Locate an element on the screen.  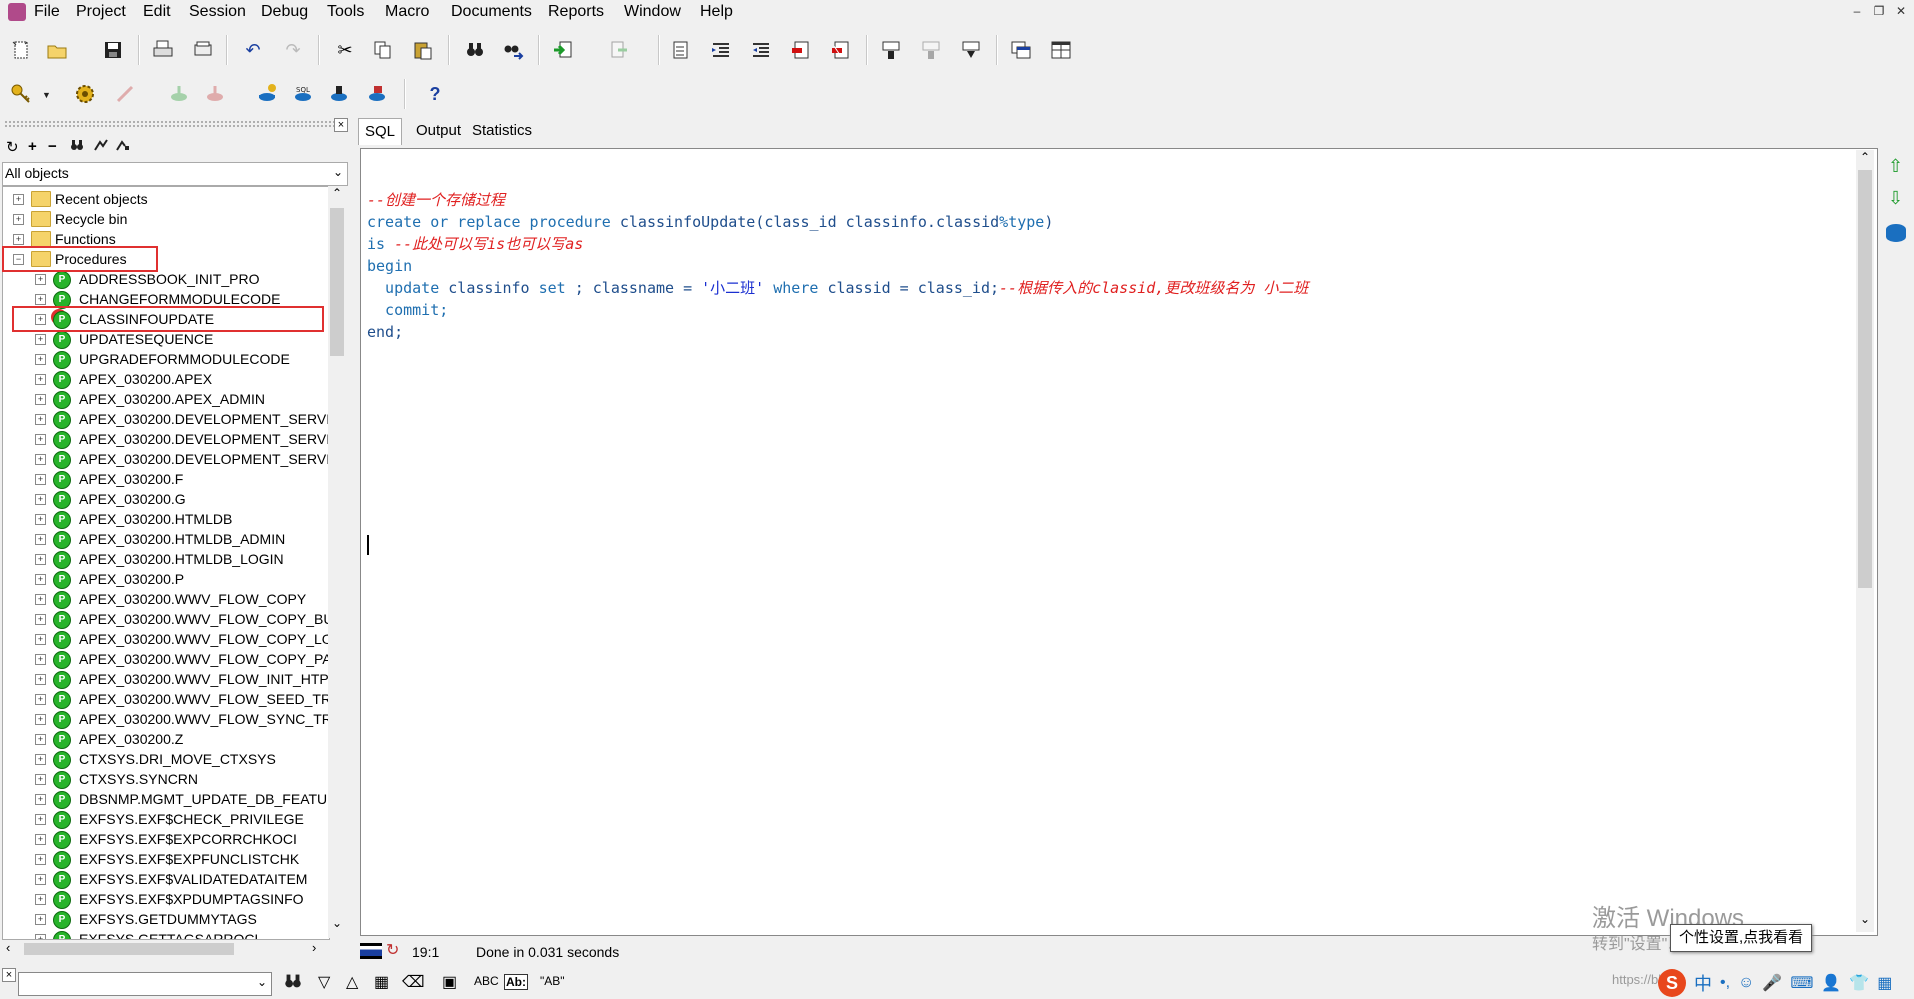
find-input: ⌄ is located at coordinates (145, 984).